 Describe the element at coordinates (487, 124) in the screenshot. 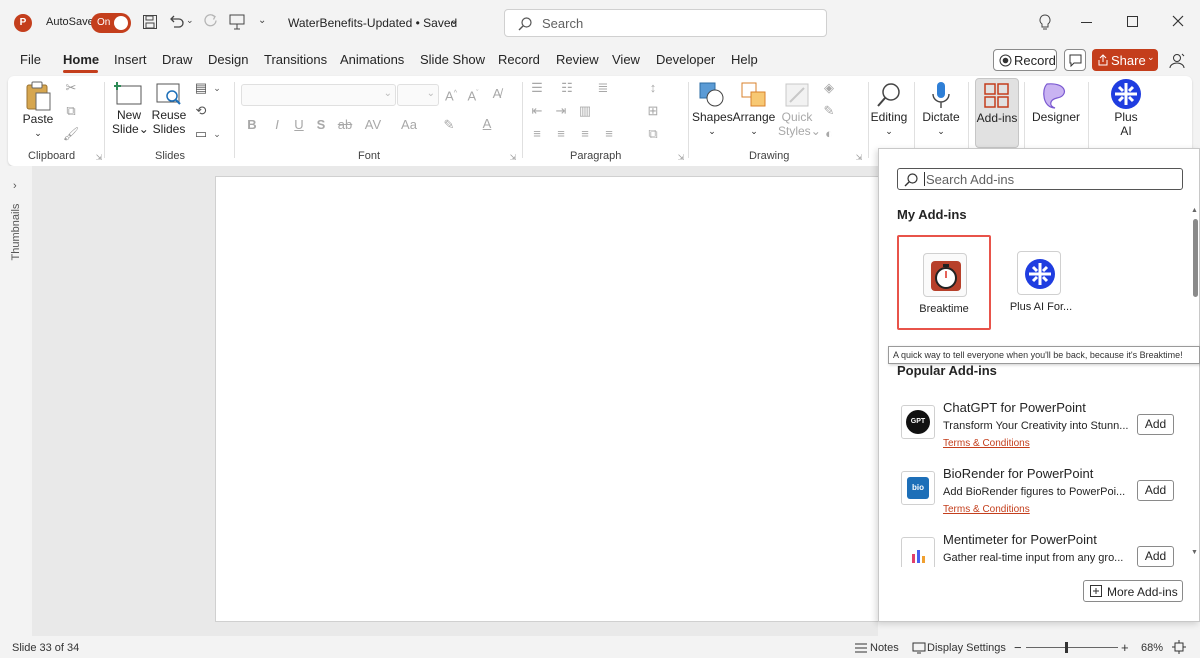

I see `font-color-icon: A` at that location.